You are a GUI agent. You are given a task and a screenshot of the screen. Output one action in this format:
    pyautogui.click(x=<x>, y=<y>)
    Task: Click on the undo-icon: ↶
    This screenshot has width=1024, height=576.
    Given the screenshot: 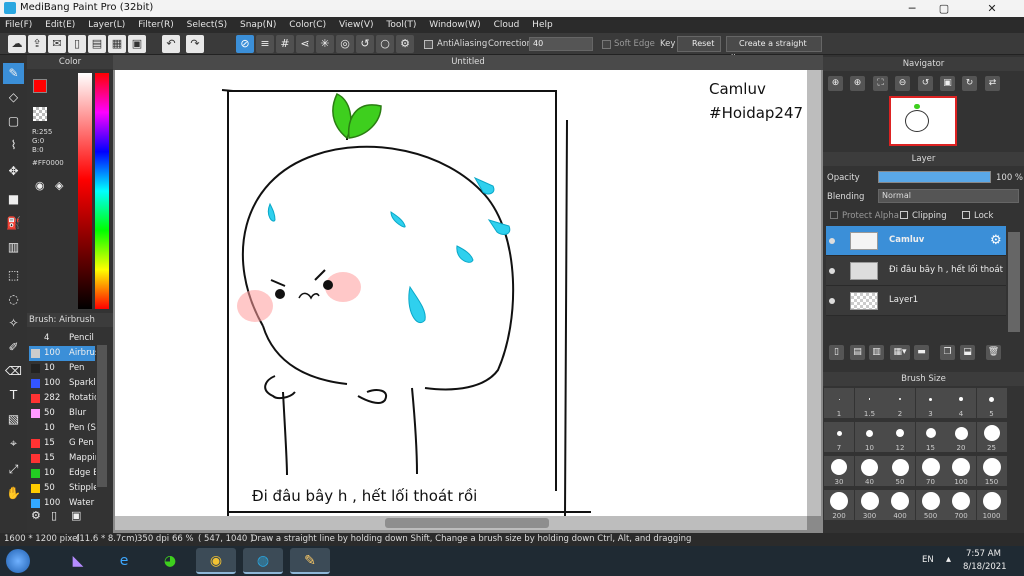 What is the action you would take?
    pyautogui.click(x=171, y=44)
    